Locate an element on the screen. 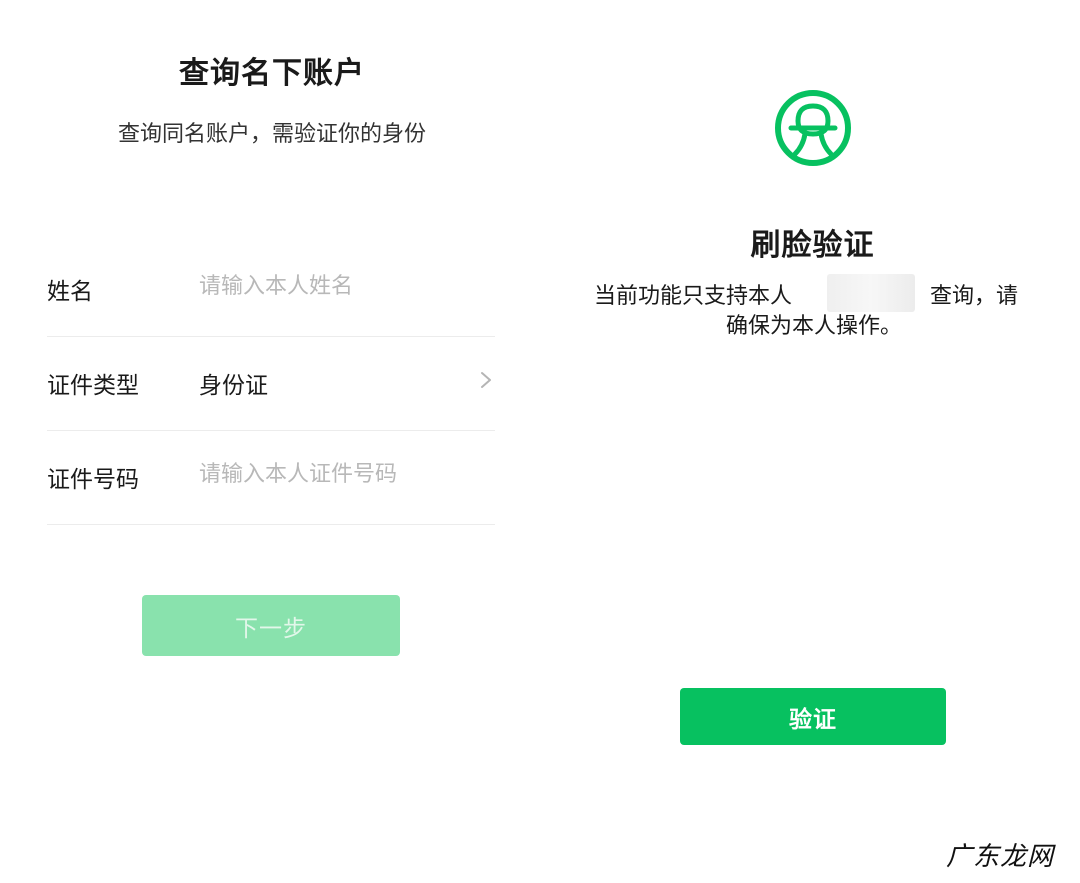 Image resolution: width=1080 pixels, height=883 pixels. name-label: 姓名 is located at coordinates (70, 292).